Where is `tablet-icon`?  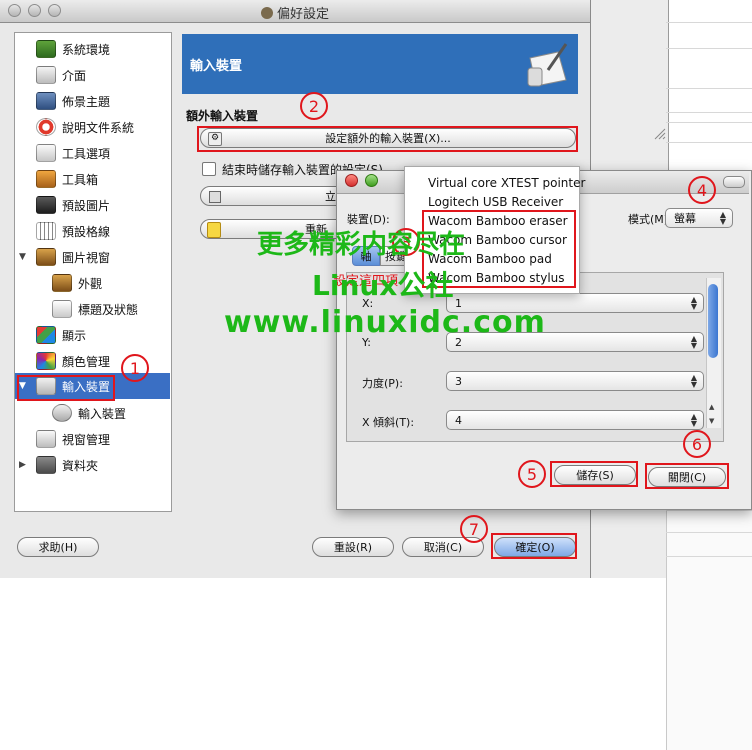 tablet-icon is located at coordinates (547, 65).